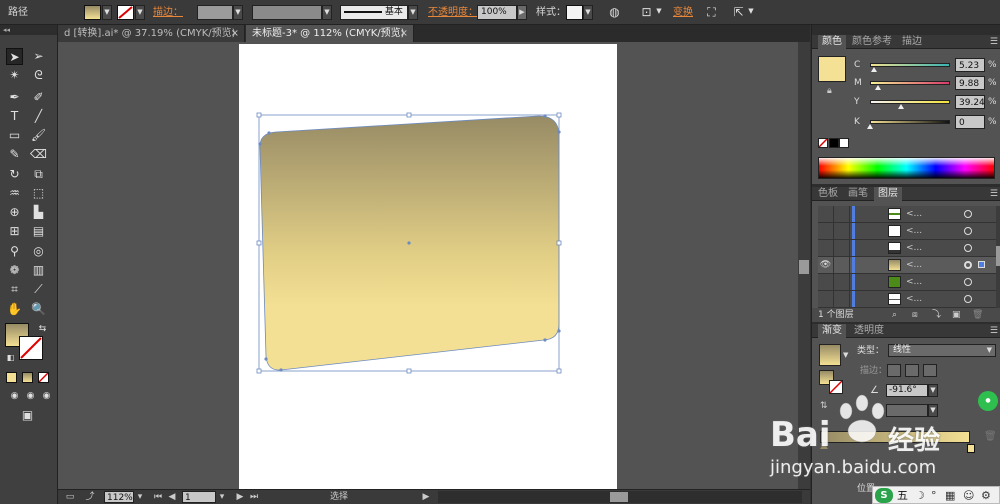 The image size is (1000, 504). What do you see at coordinates (910, 102) in the screenshot?
I see `yellow-slider` at bounding box center [910, 102].